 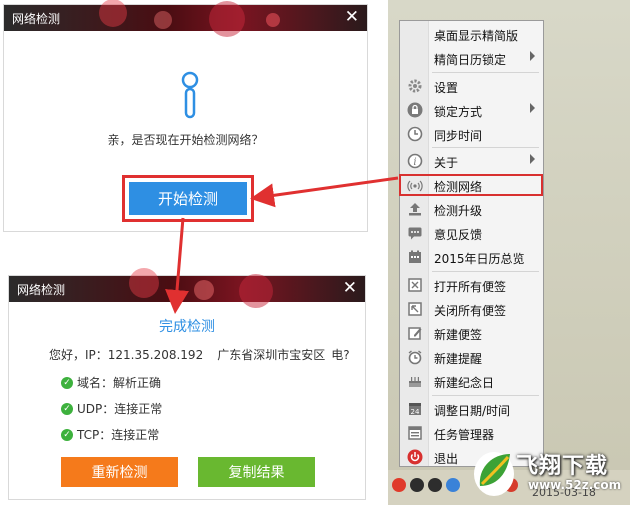 I want to click on task-icon, so click(x=415, y=433).